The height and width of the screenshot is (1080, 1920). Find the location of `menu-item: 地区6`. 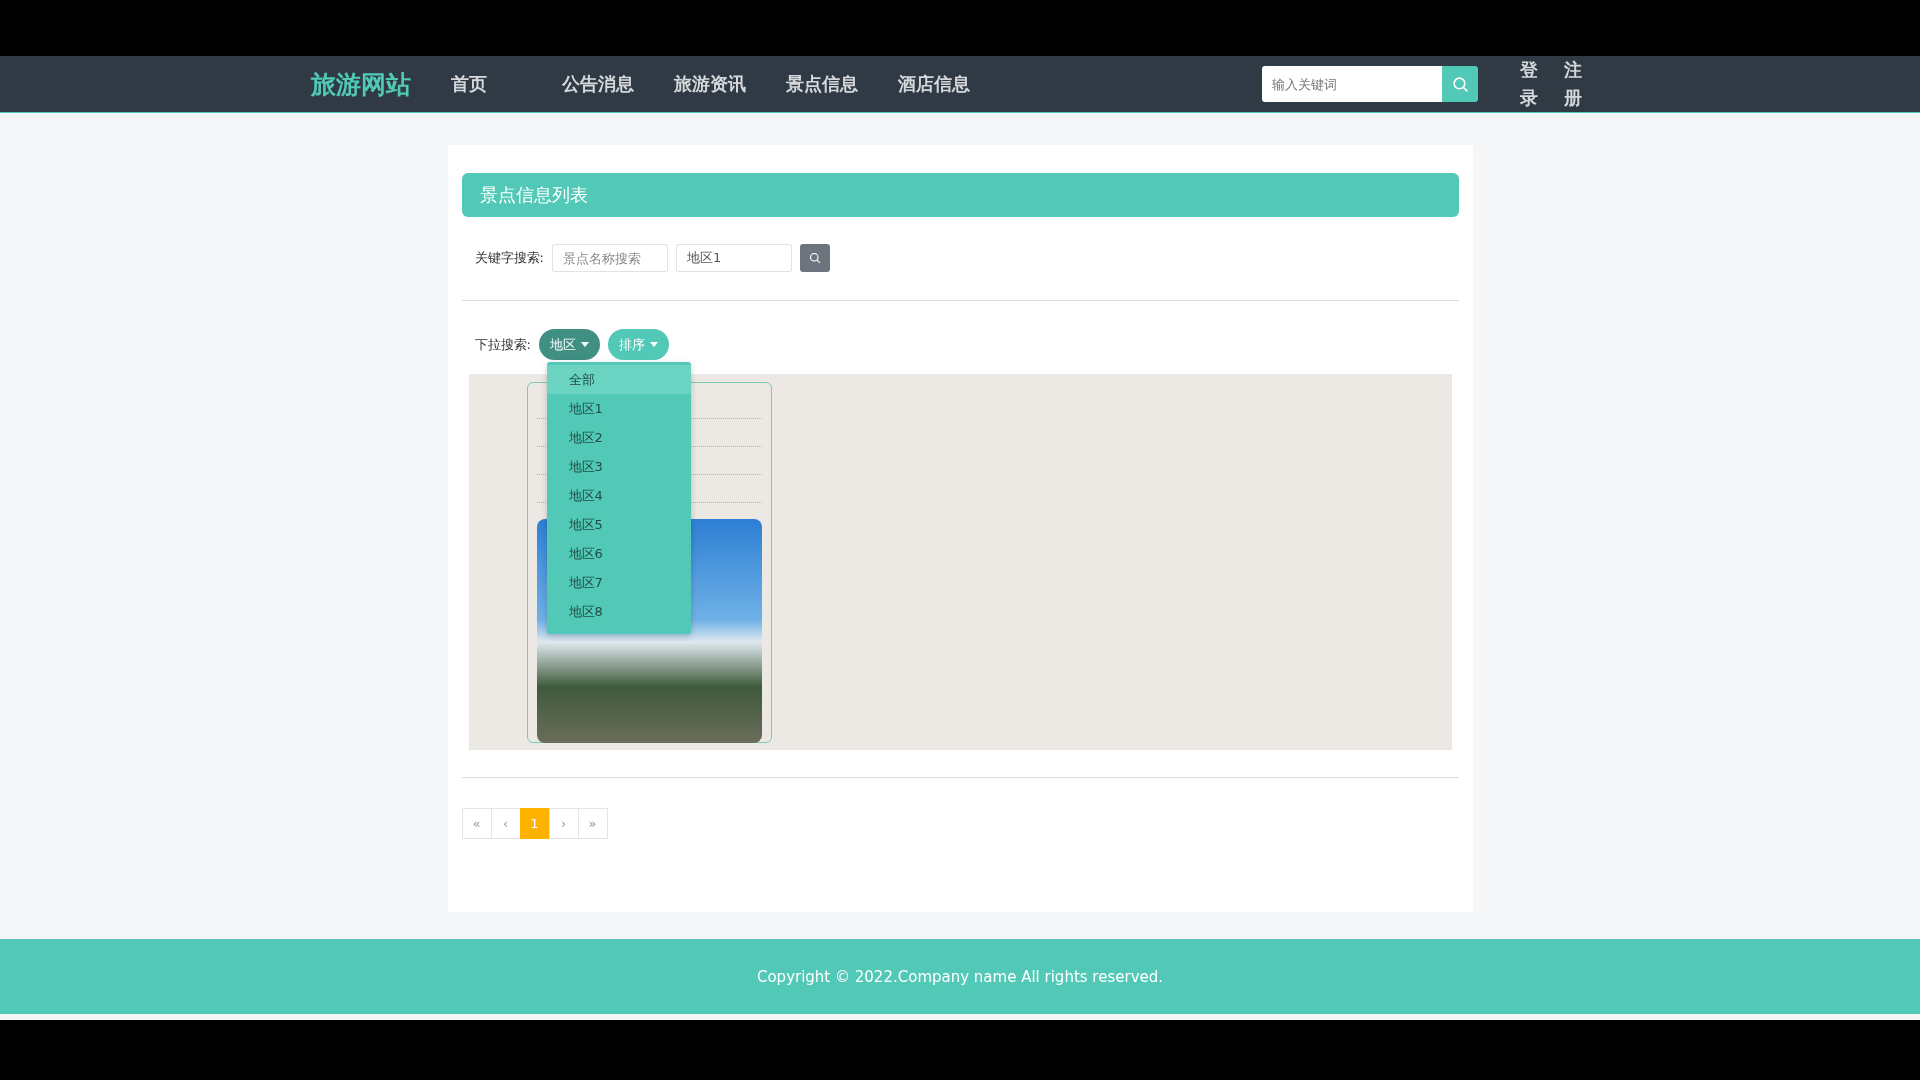

menu-item: 地区6 is located at coordinates (618, 553).